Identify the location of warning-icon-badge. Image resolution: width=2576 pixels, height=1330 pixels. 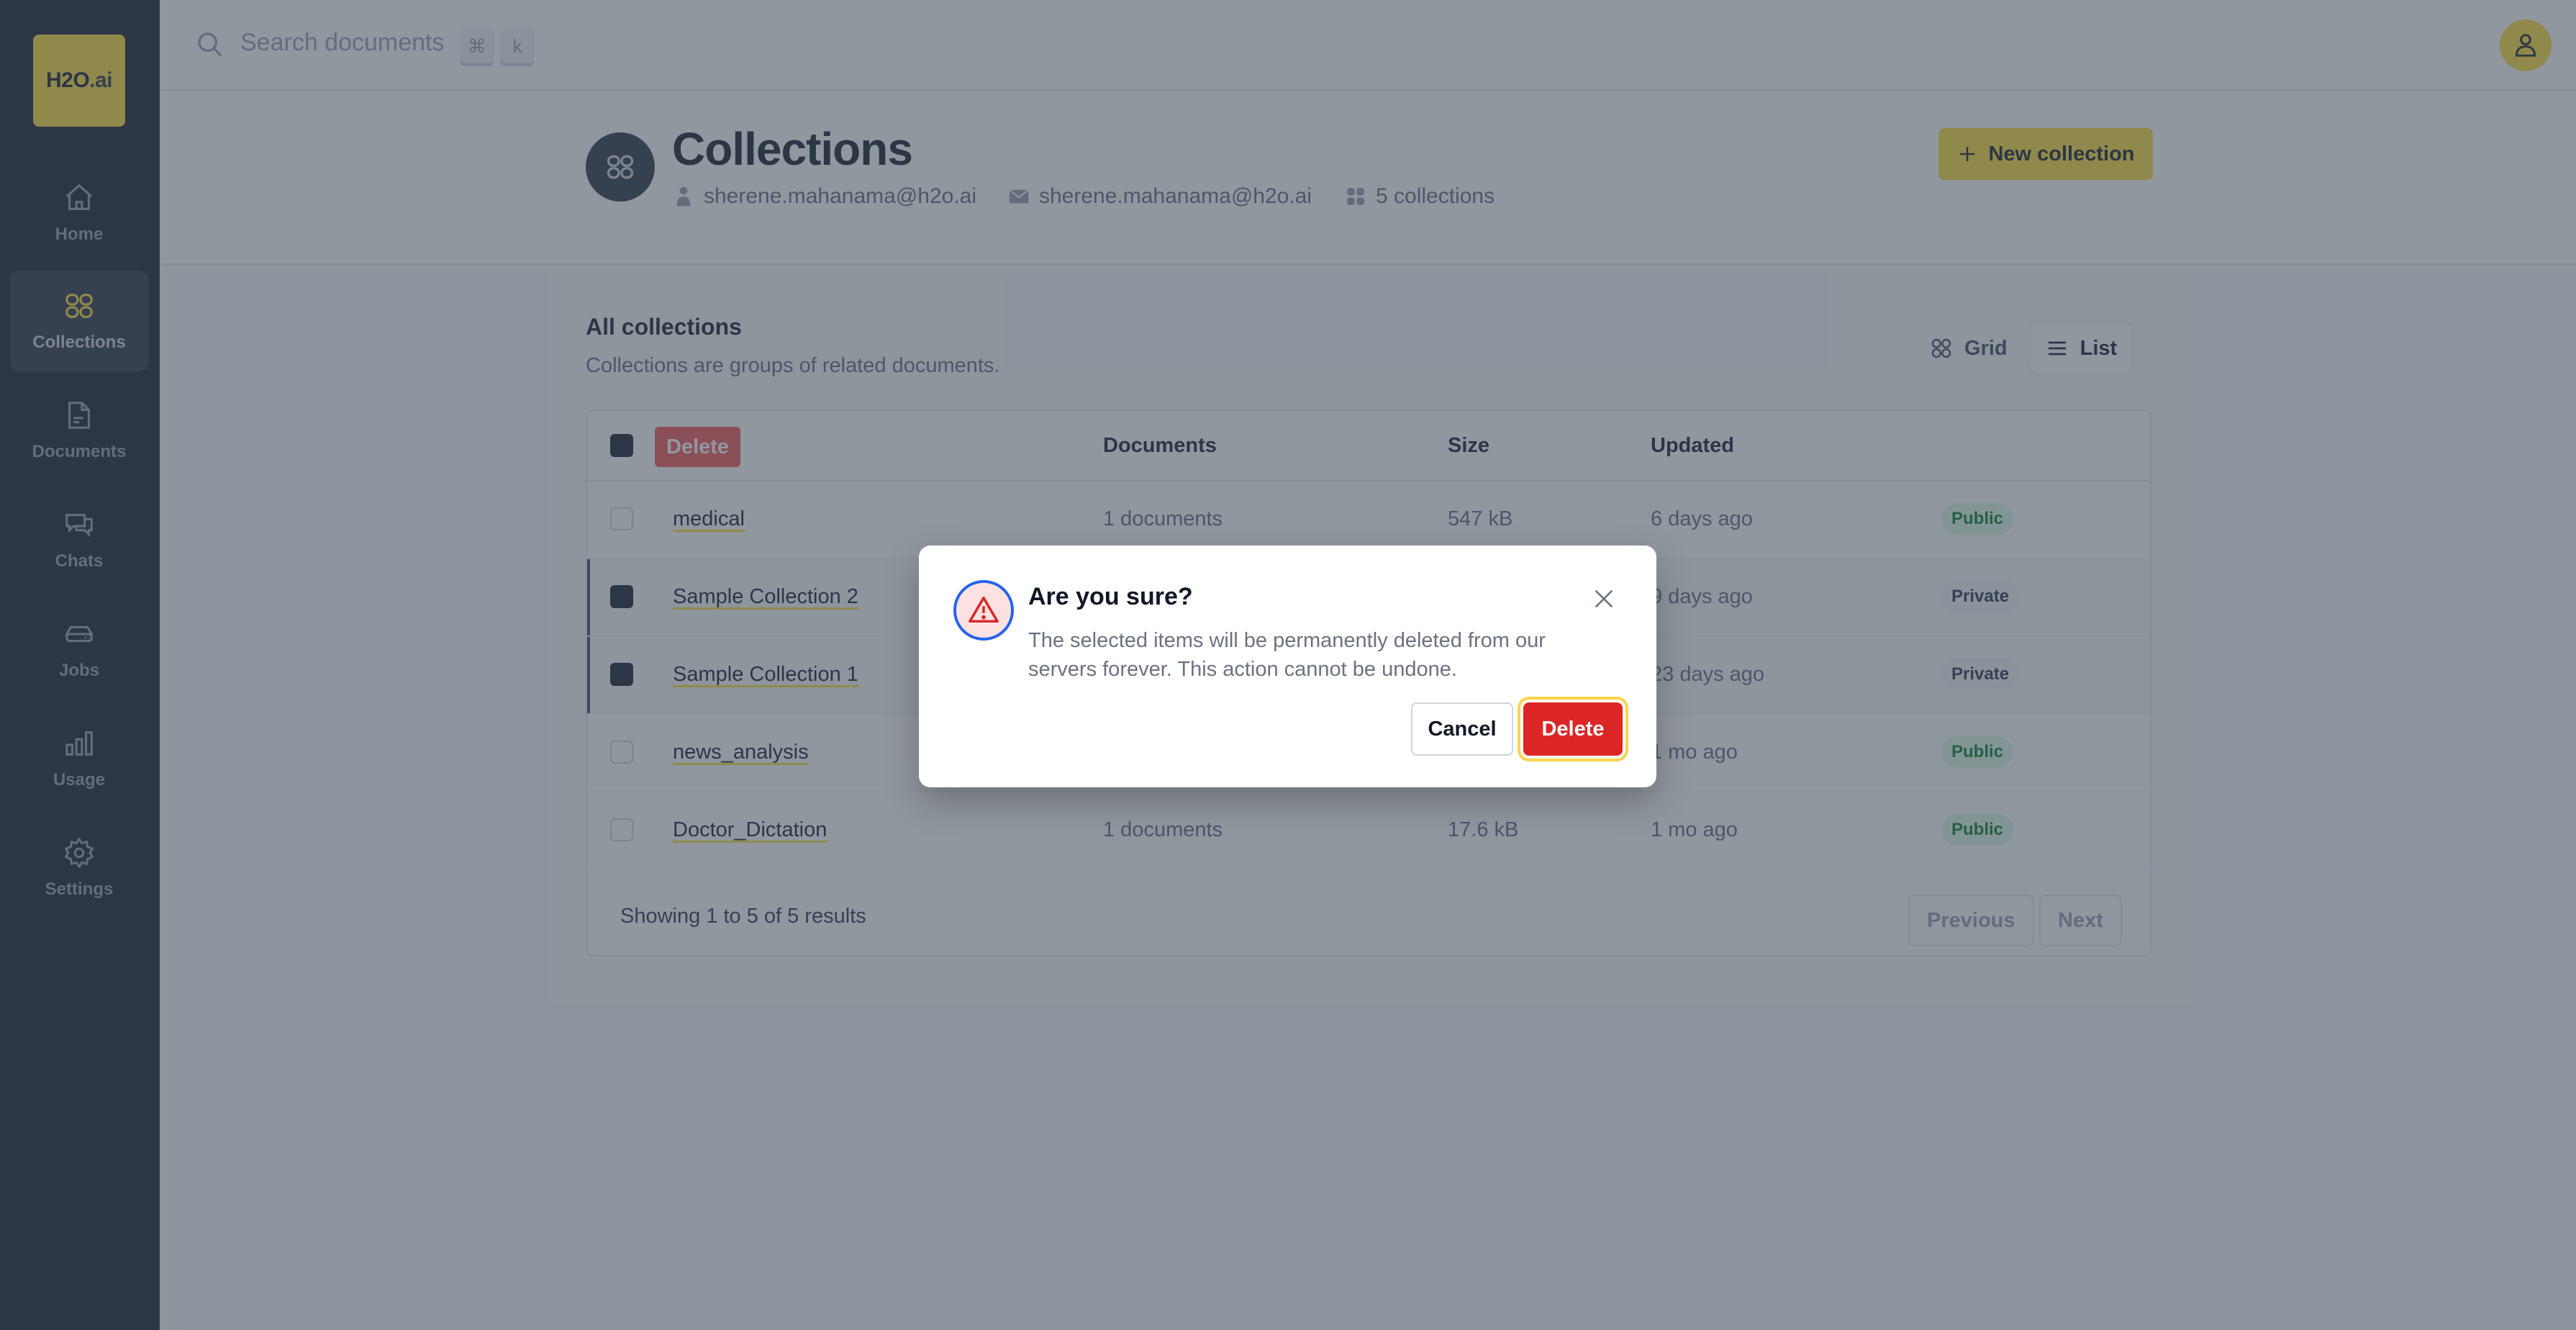
(983, 611).